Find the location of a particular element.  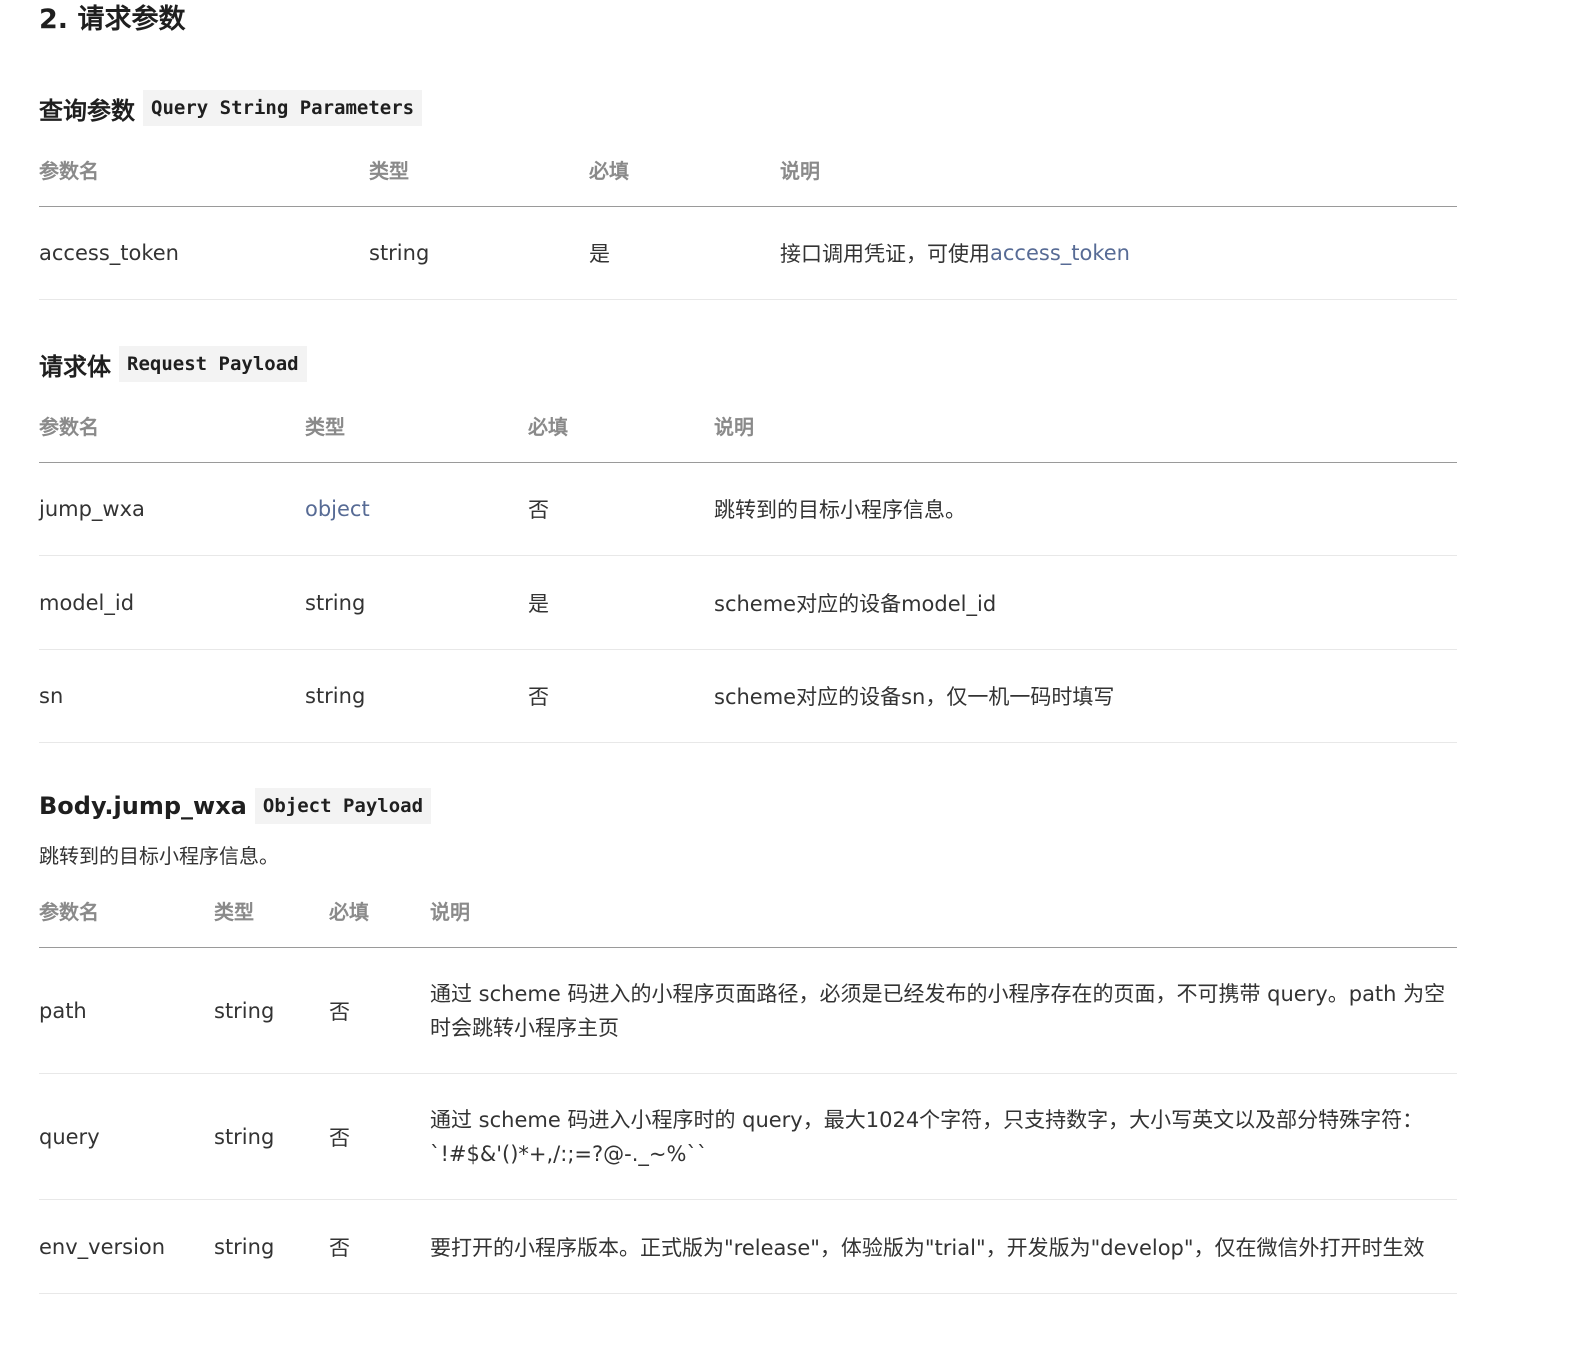

param-name: sn is located at coordinates (51, 696).